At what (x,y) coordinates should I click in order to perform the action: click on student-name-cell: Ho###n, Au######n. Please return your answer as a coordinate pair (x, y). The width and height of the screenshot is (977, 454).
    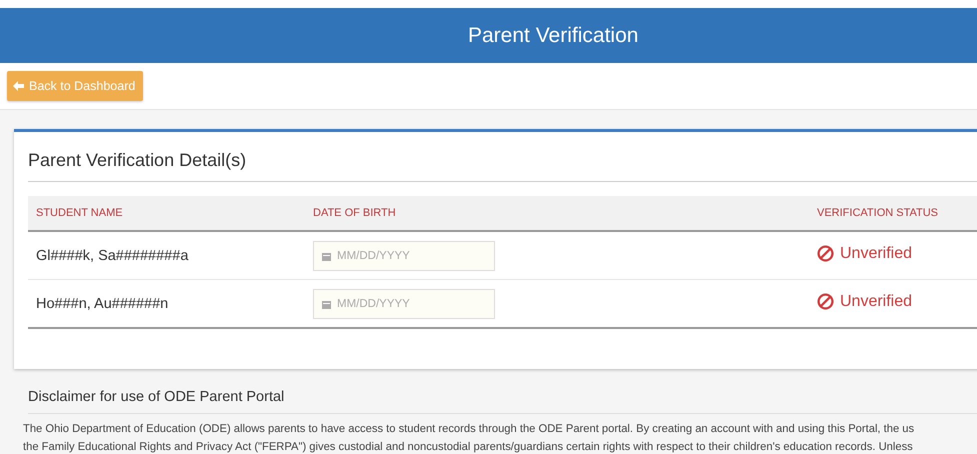
    Looking at the image, I should click on (166, 304).